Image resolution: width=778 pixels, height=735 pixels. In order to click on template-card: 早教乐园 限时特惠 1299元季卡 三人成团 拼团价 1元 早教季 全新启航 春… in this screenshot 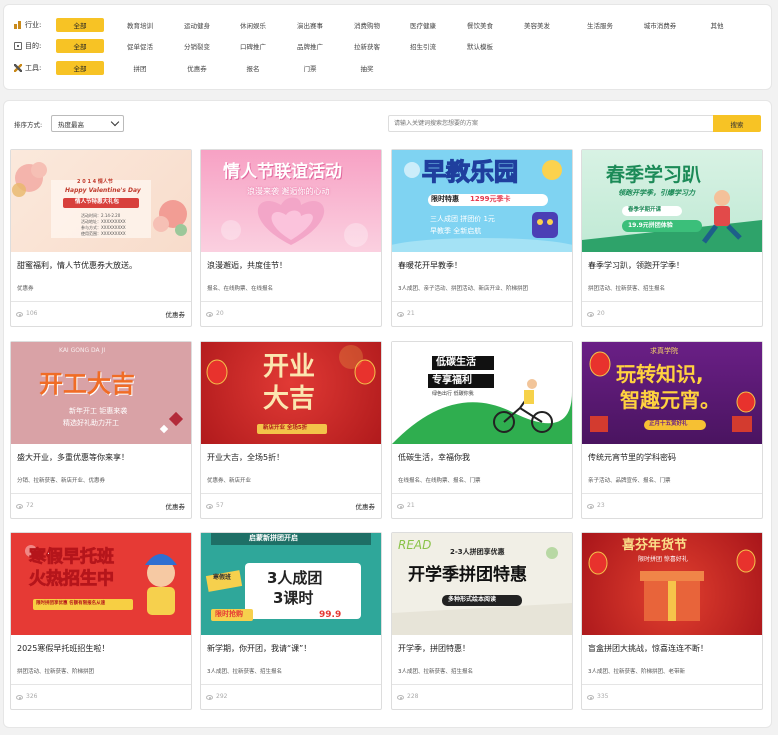, I will do `click(482, 238)`.